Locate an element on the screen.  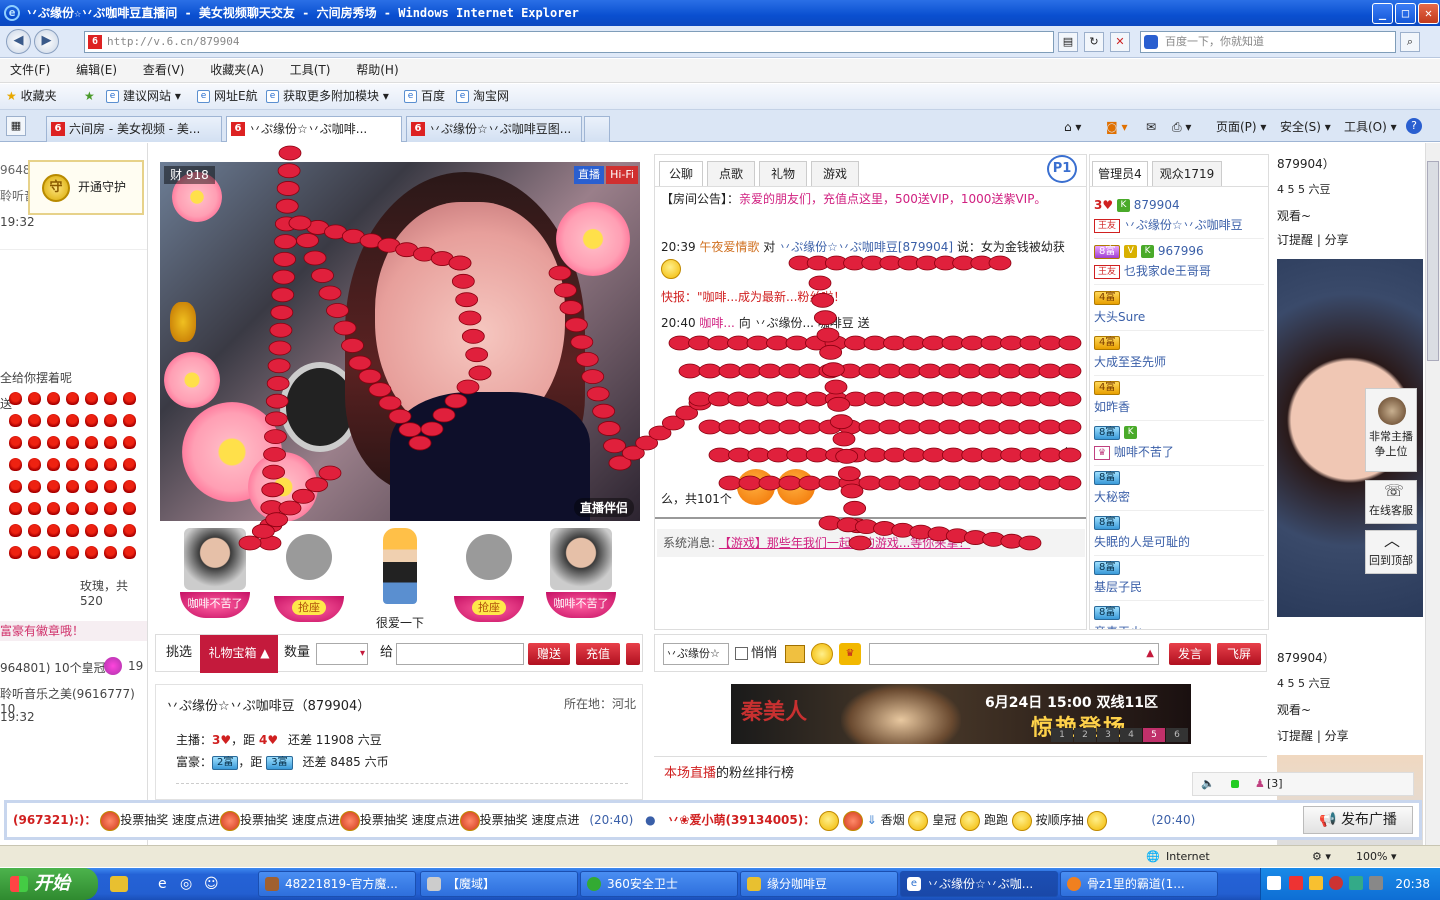
seat-1: 咖啡不苦了 is located at coordinates (215, 577).